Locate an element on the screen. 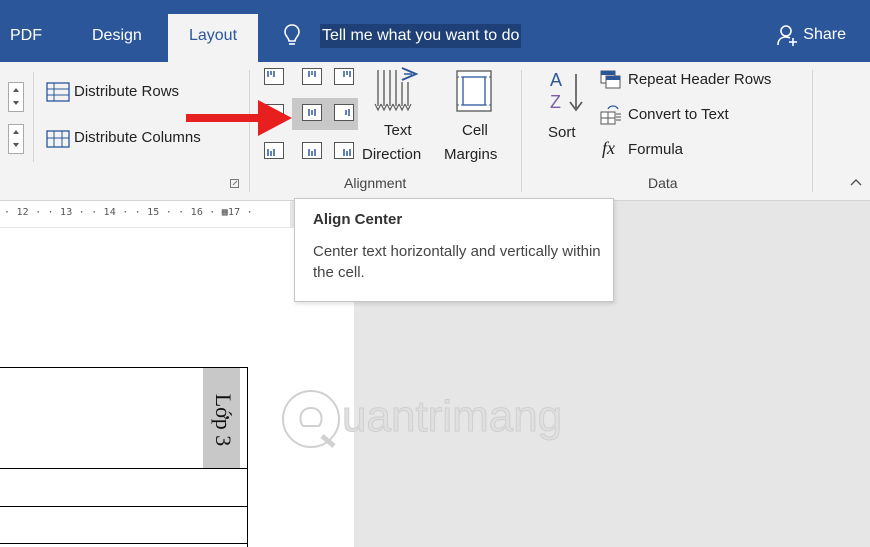 The height and width of the screenshot is (547, 870). cell-margins-button: Cell Margins is located at coordinates (476, 116).